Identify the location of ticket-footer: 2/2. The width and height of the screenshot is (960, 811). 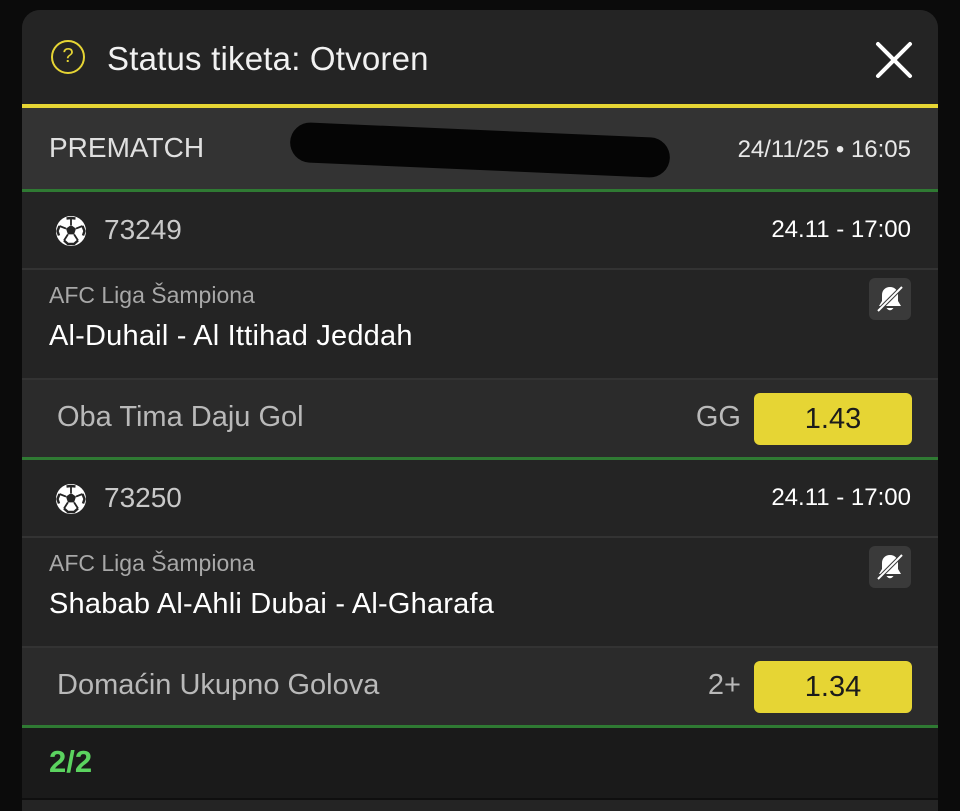
(480, 764).